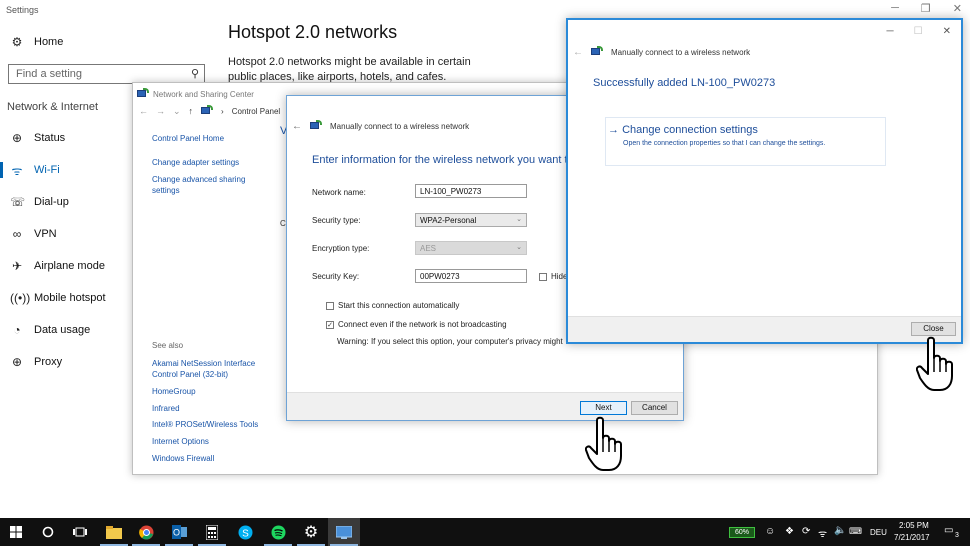  I want to click on skype-button: S, so click(245, 532).